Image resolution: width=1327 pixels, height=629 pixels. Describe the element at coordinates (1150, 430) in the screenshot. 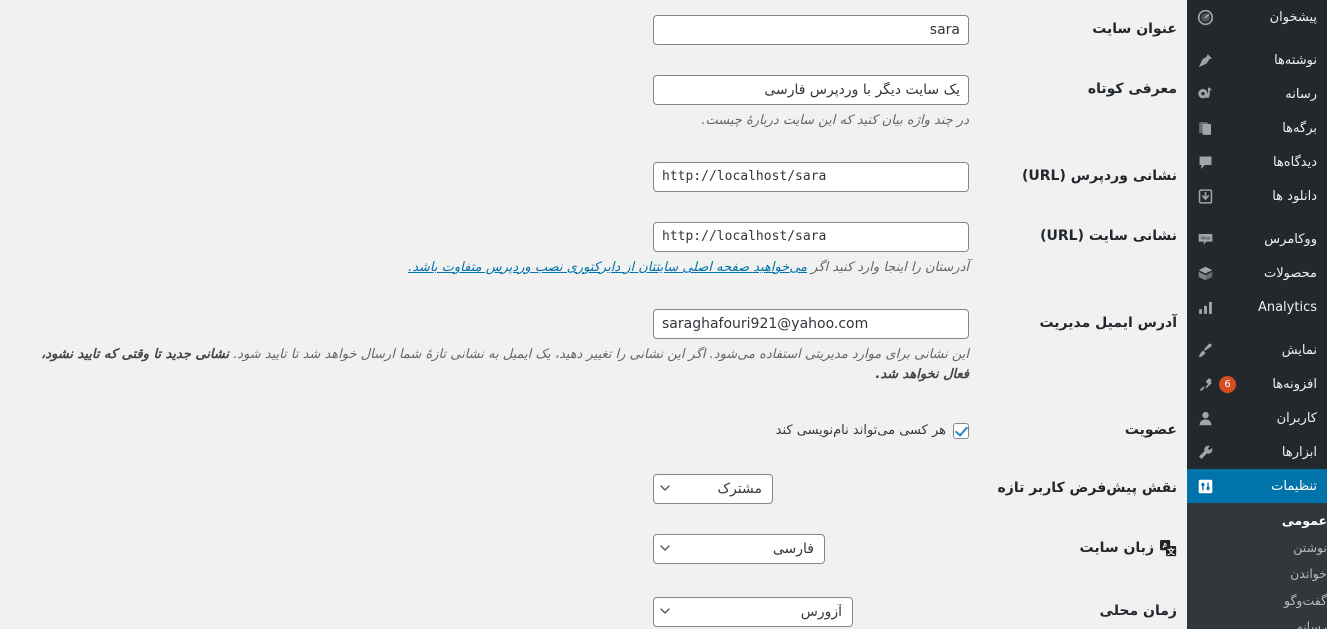

I see `label-membership: عضویت` at that location.